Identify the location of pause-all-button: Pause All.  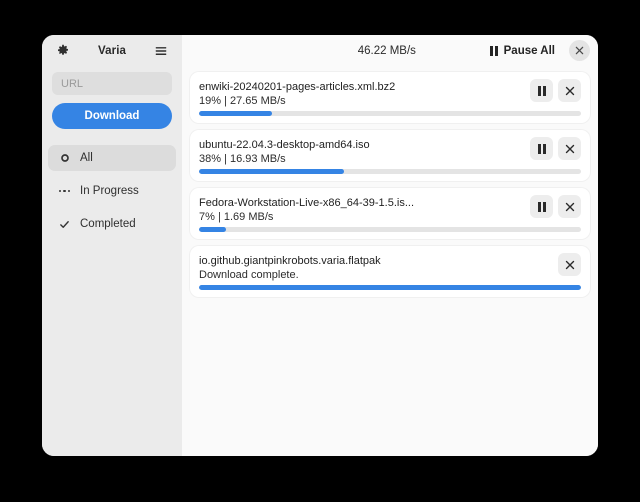
(522, 51).